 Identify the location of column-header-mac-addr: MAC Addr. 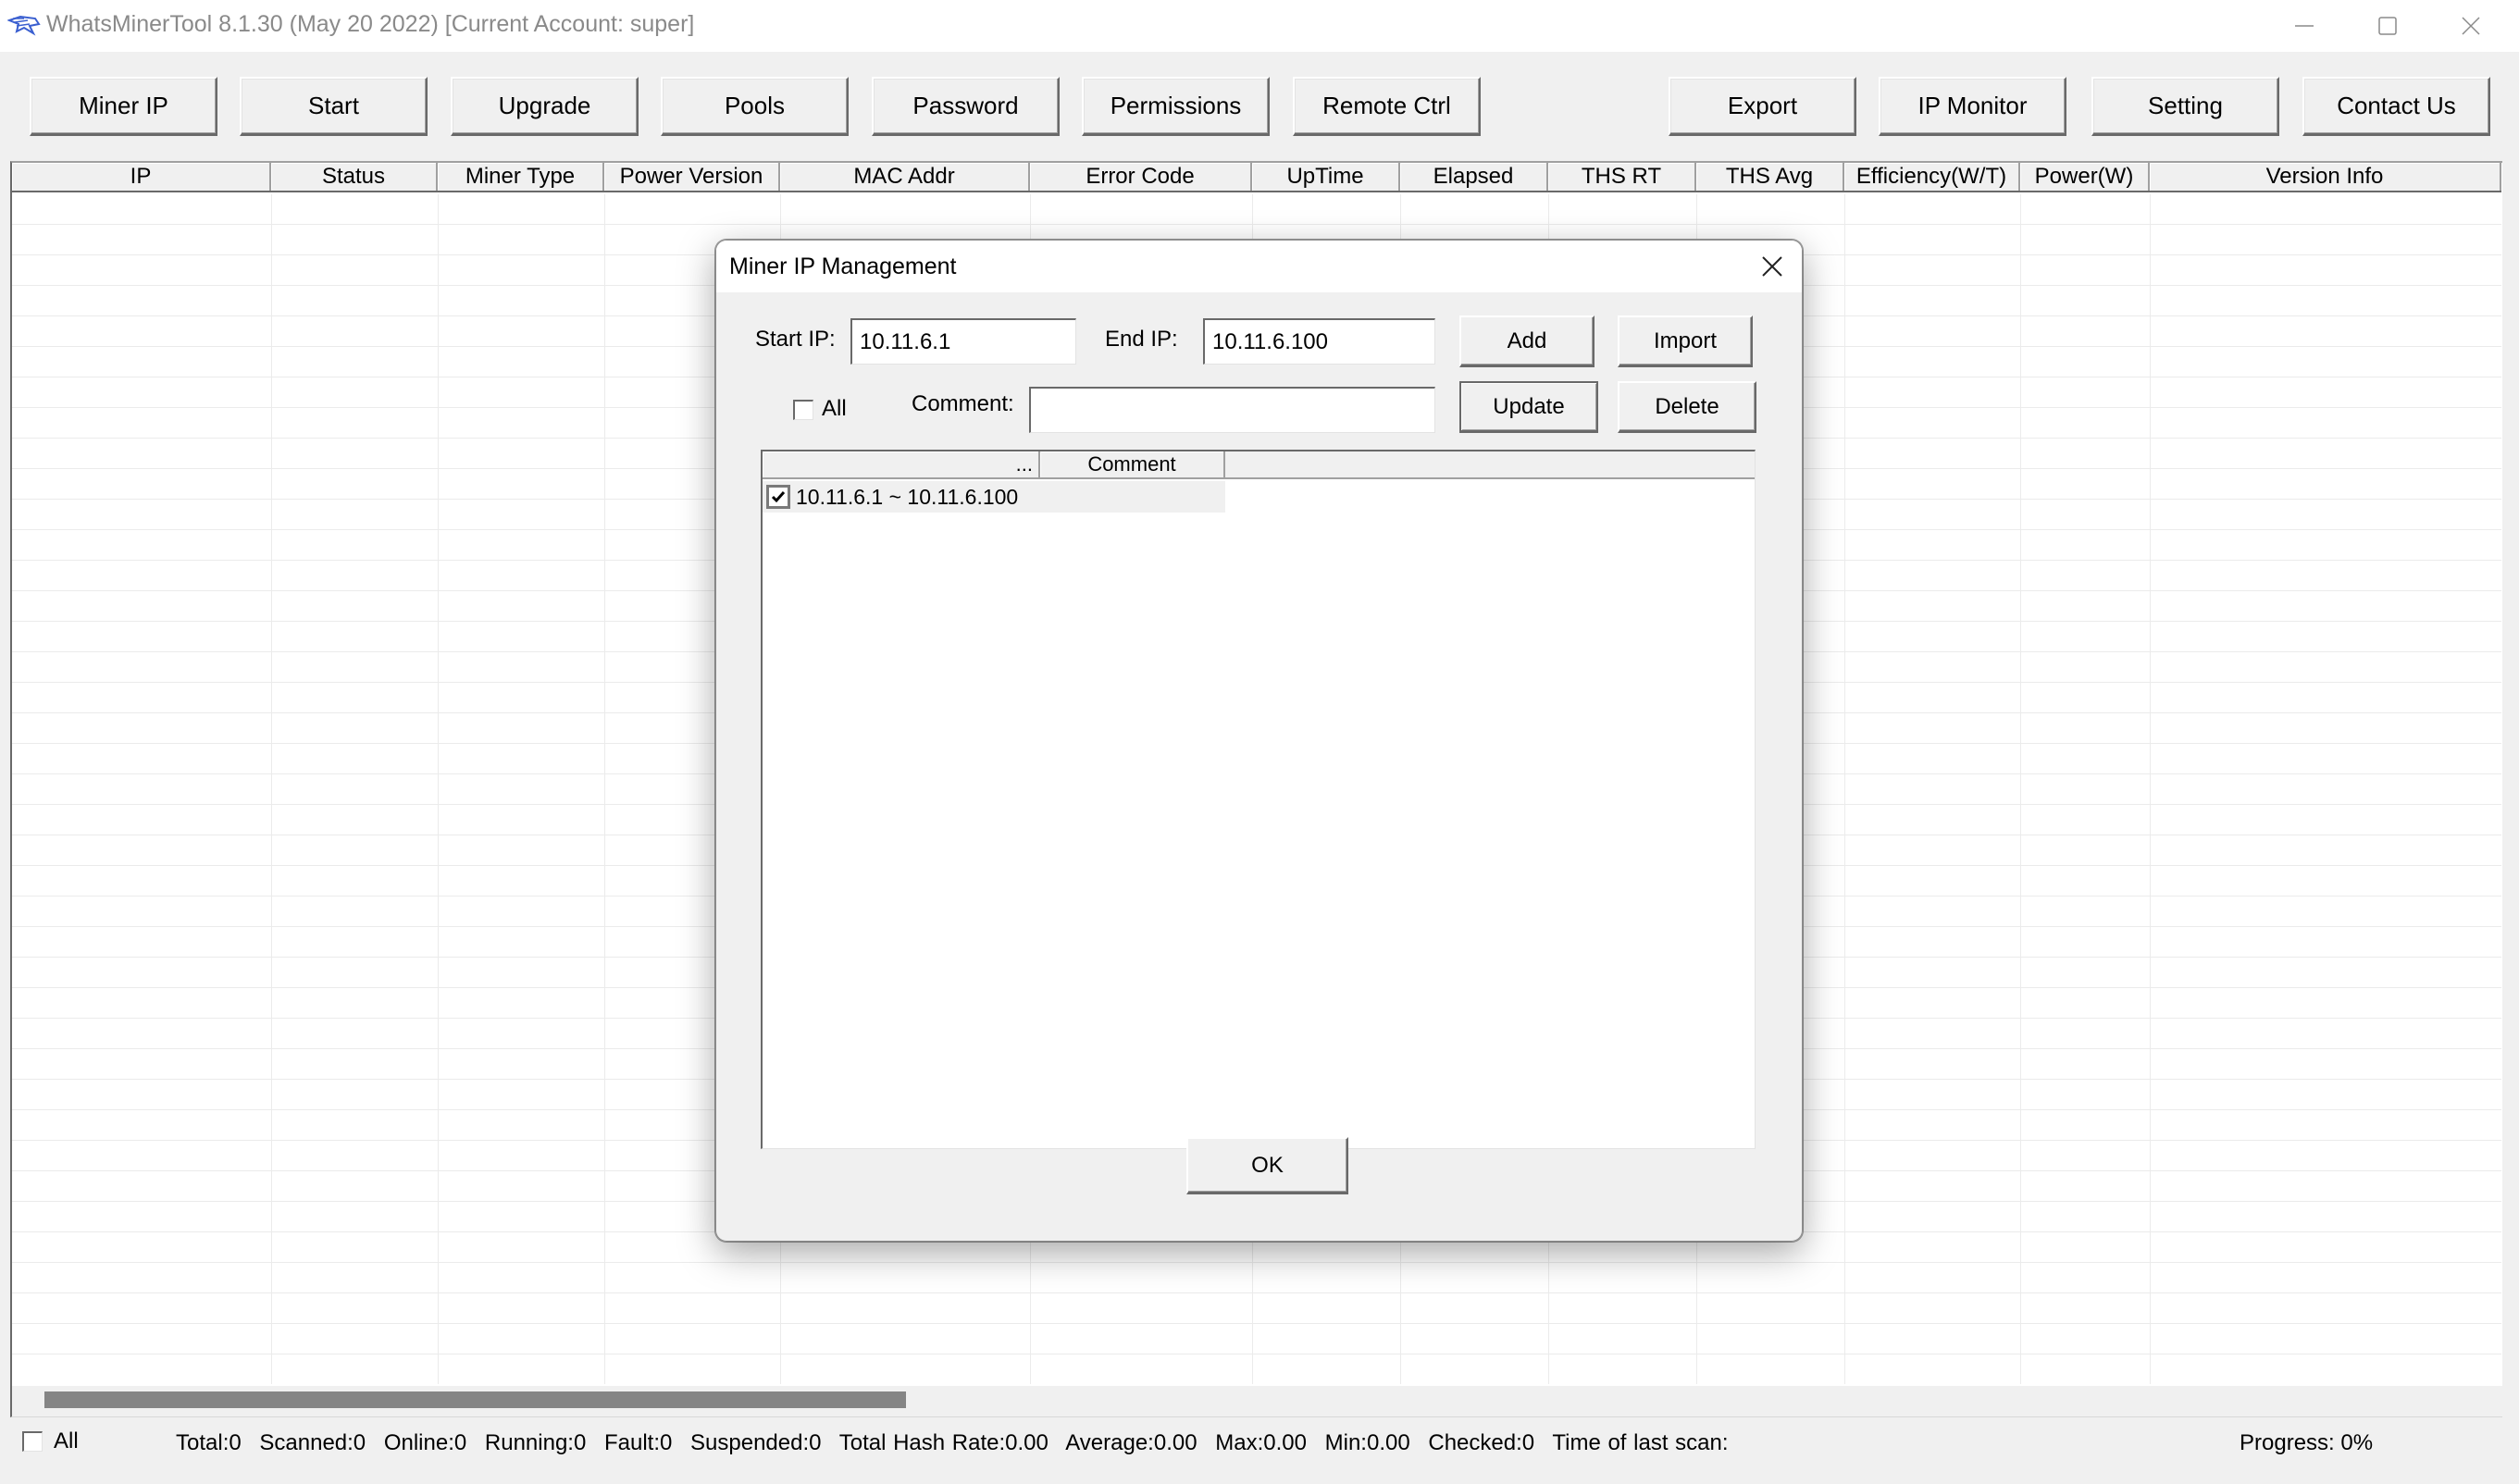
(905, 177).